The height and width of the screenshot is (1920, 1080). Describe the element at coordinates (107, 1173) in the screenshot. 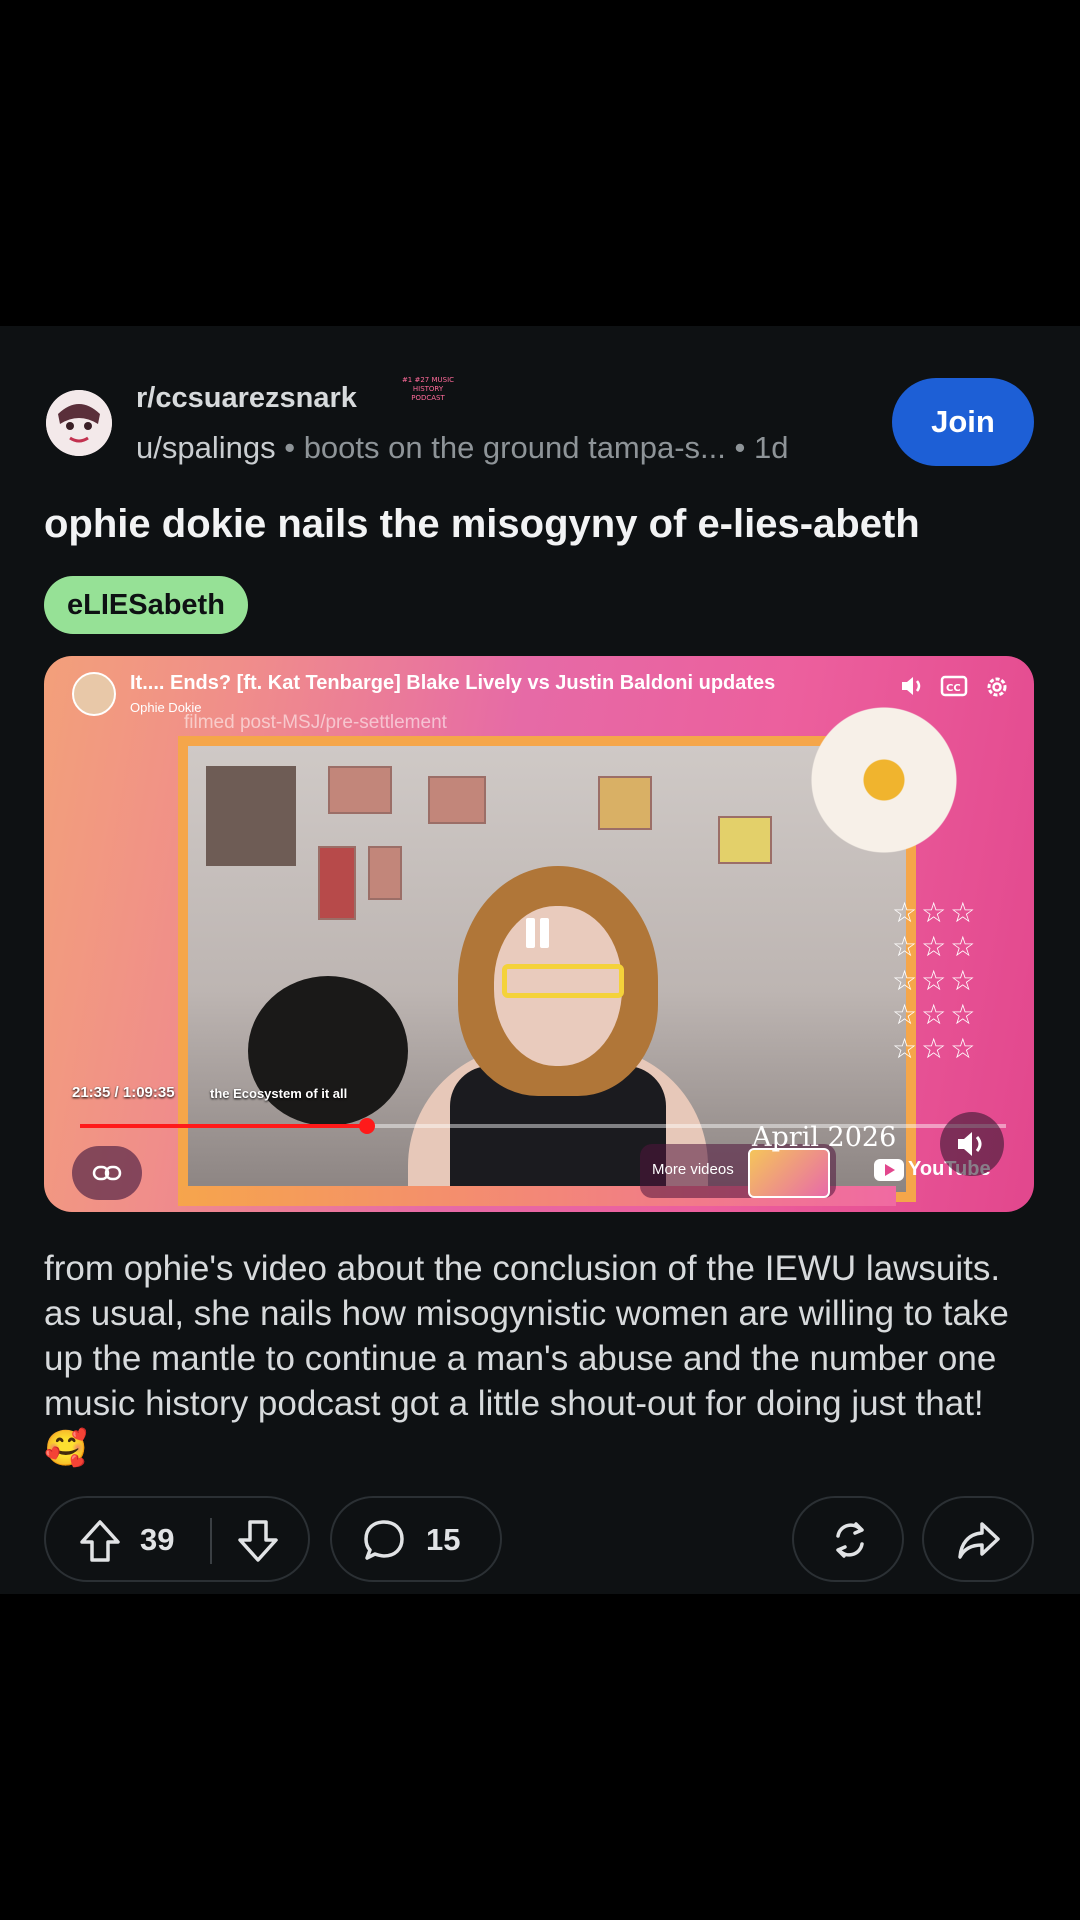

I see `link-icon` at that location.